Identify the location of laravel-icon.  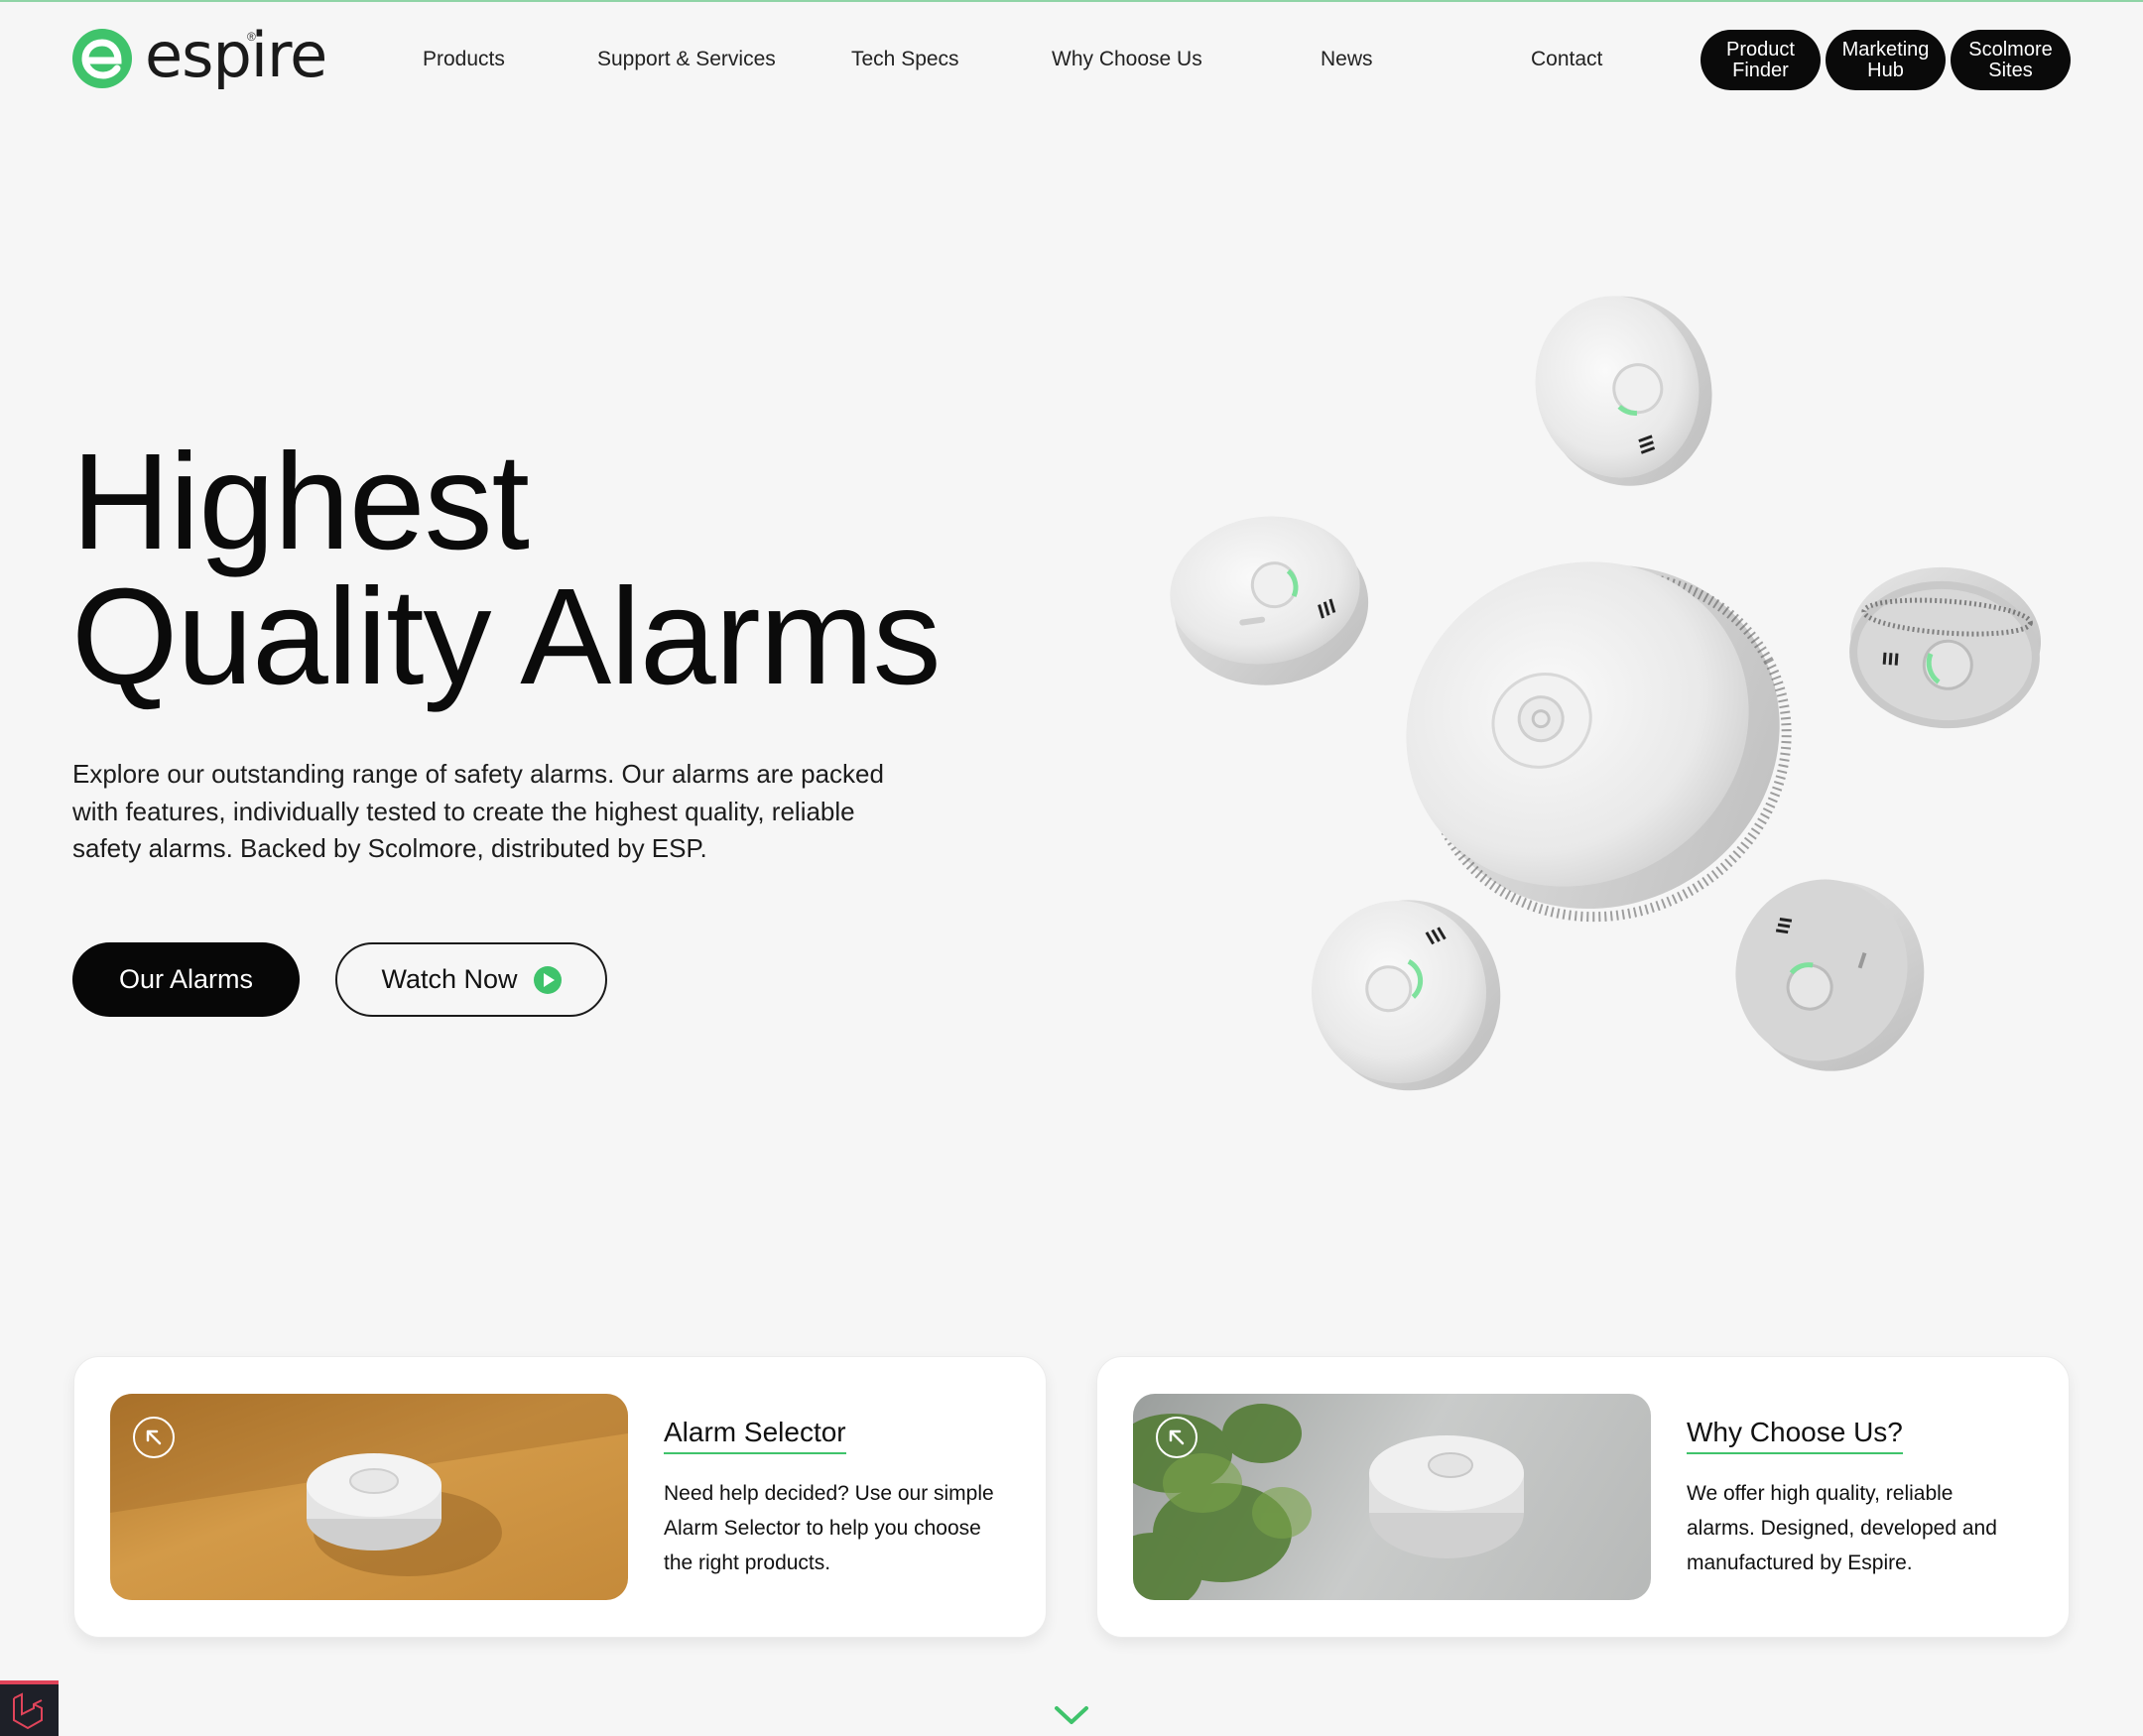
(29, 1708).